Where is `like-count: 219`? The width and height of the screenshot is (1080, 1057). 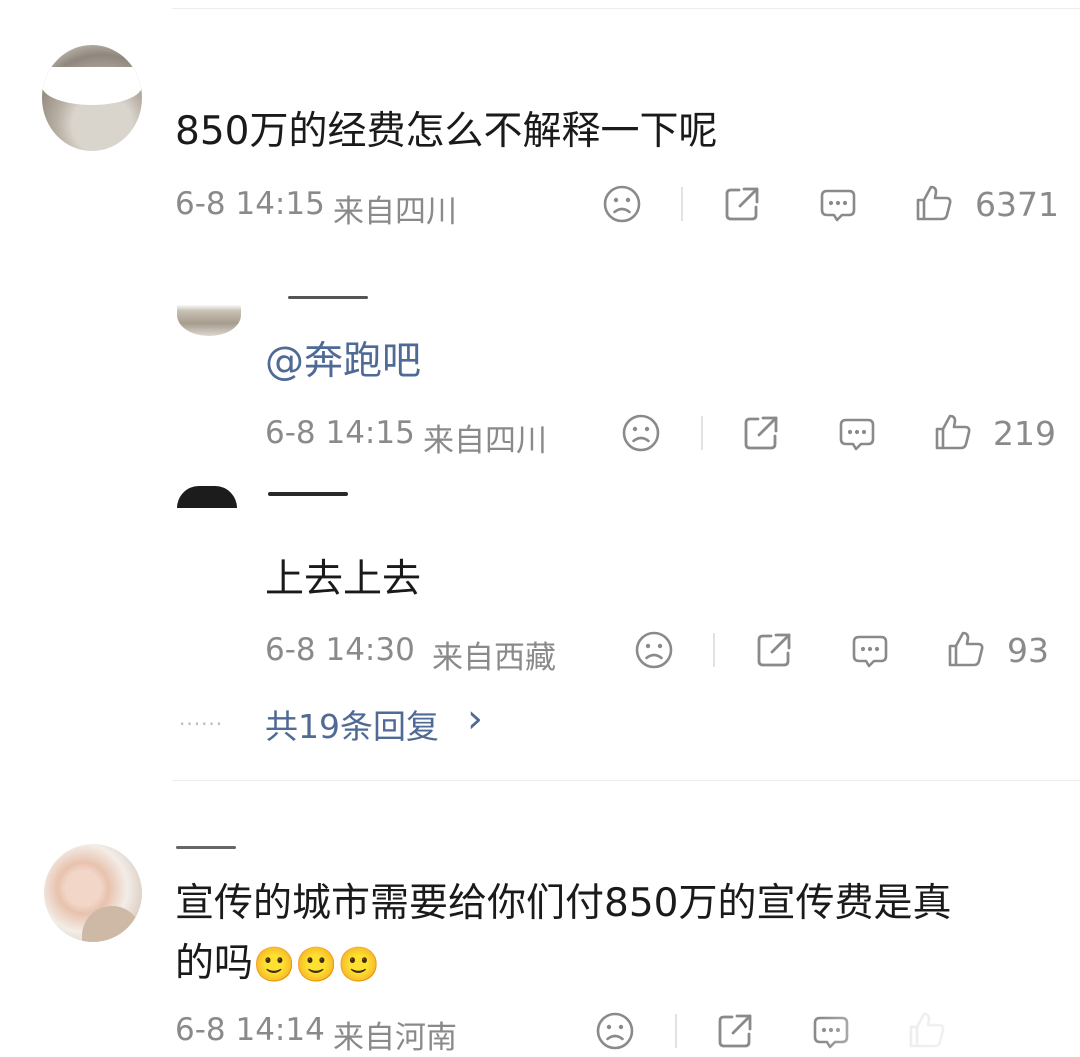 like-count: 219 is located at coordinates (1024, 433).